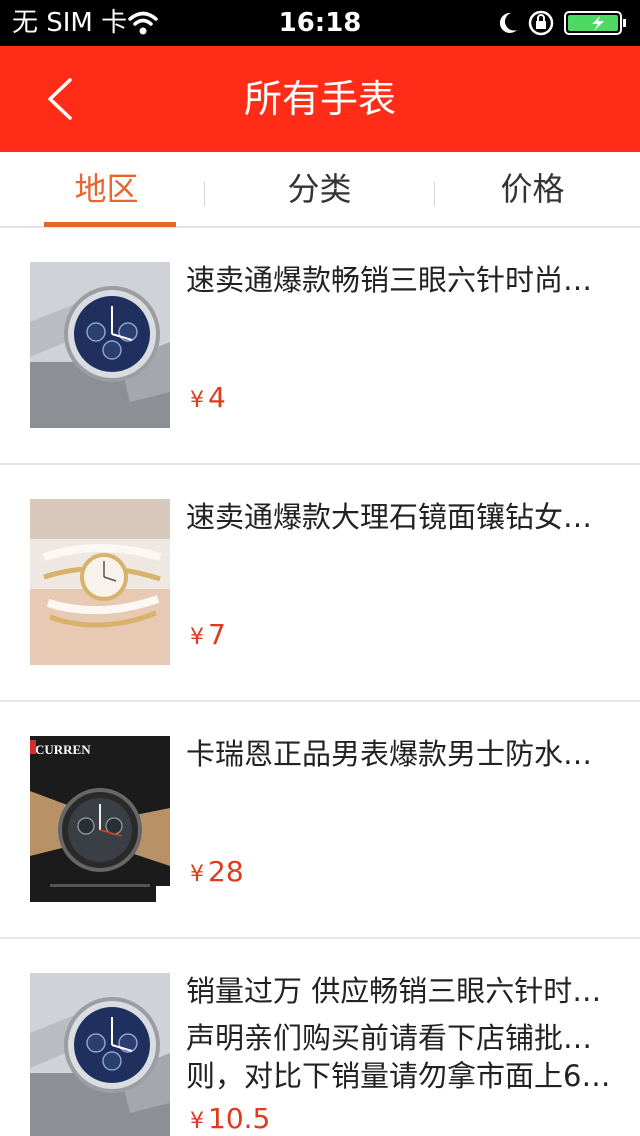  I want to click on nav-bar: 所有手表, so click(320, 99).